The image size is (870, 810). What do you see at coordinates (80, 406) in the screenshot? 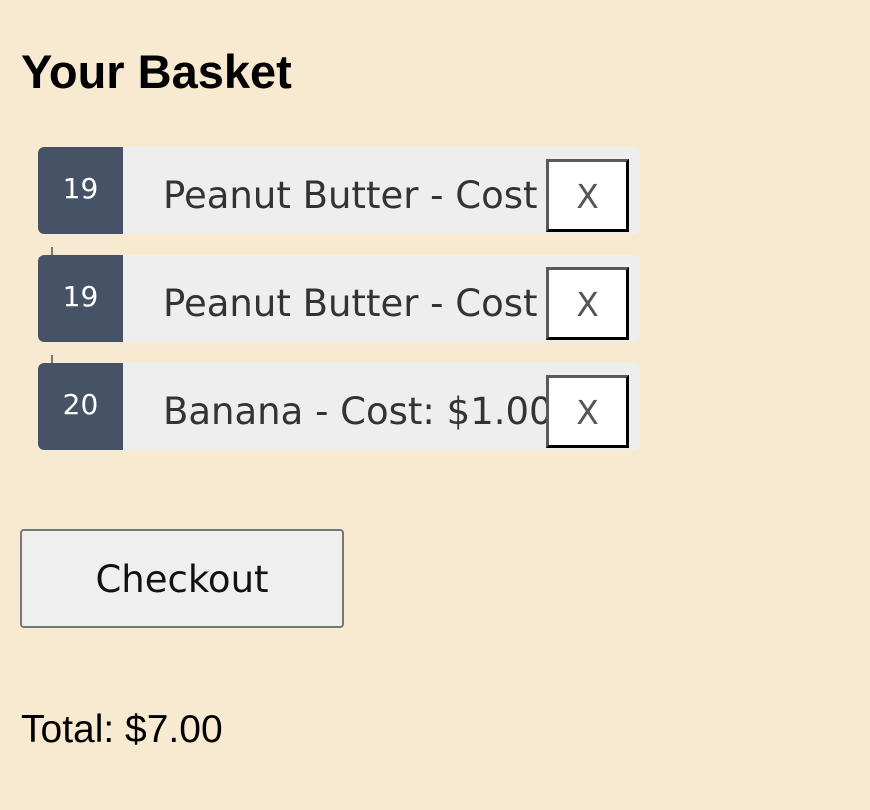
I see `item-id-badge: 20` at bounding box center [80, 406].